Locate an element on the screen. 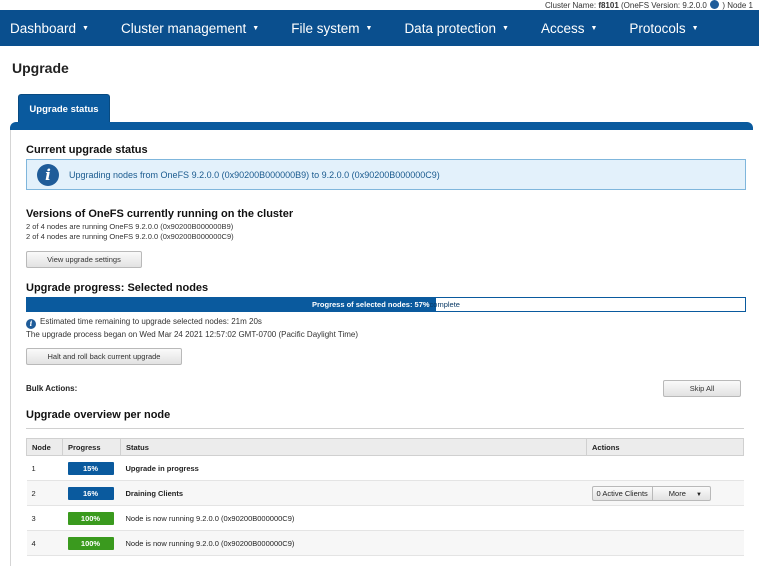 This screenshot has height=566, width=759. tab-upgrade-status: Upgrade status is located at coordinates (64, 109).